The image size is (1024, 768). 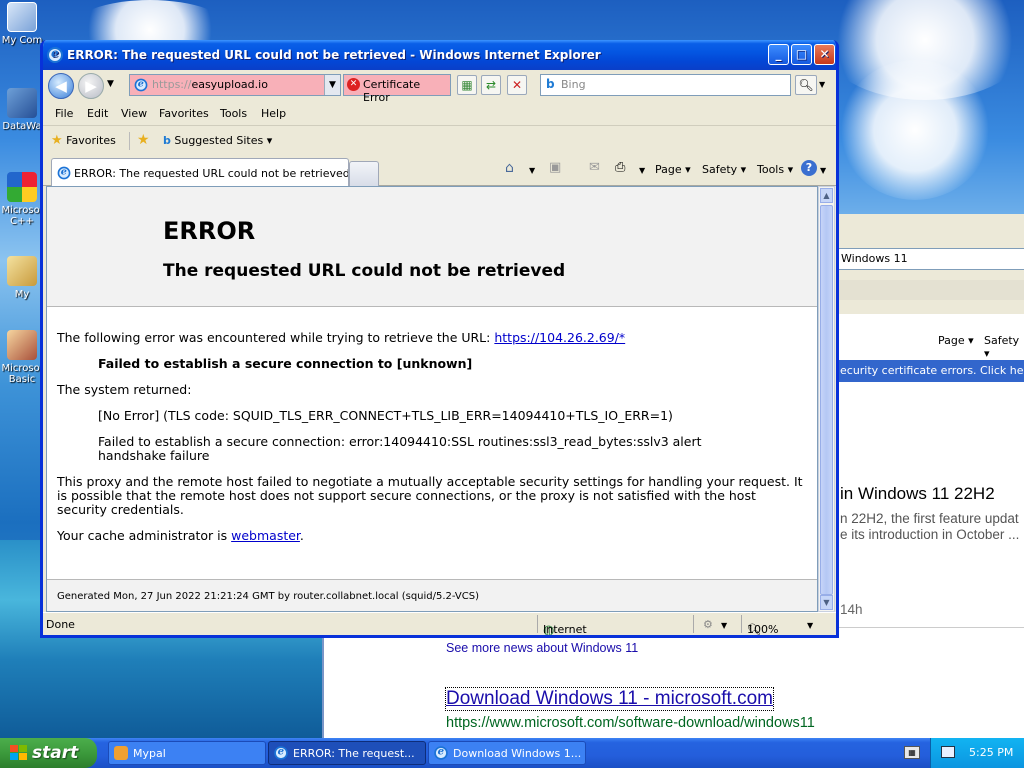 What do you see at coordinates (83, 140) in the screenshot?
I see `favorites-button: ★ Favorites` at bounding box center [83, 140].